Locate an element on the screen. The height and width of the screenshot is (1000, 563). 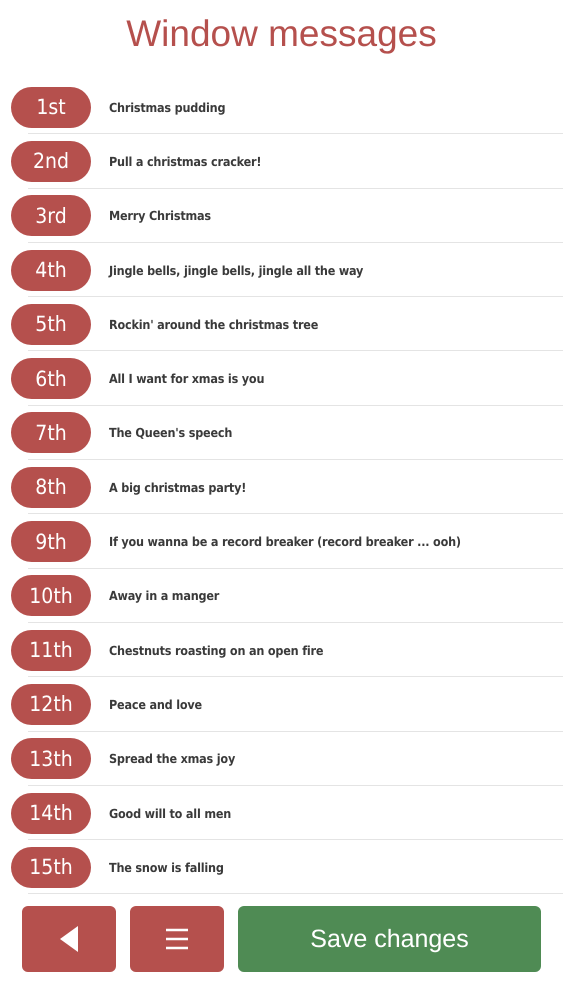
message-field: Spread the xmas joy is located at coordinates (172, 758).